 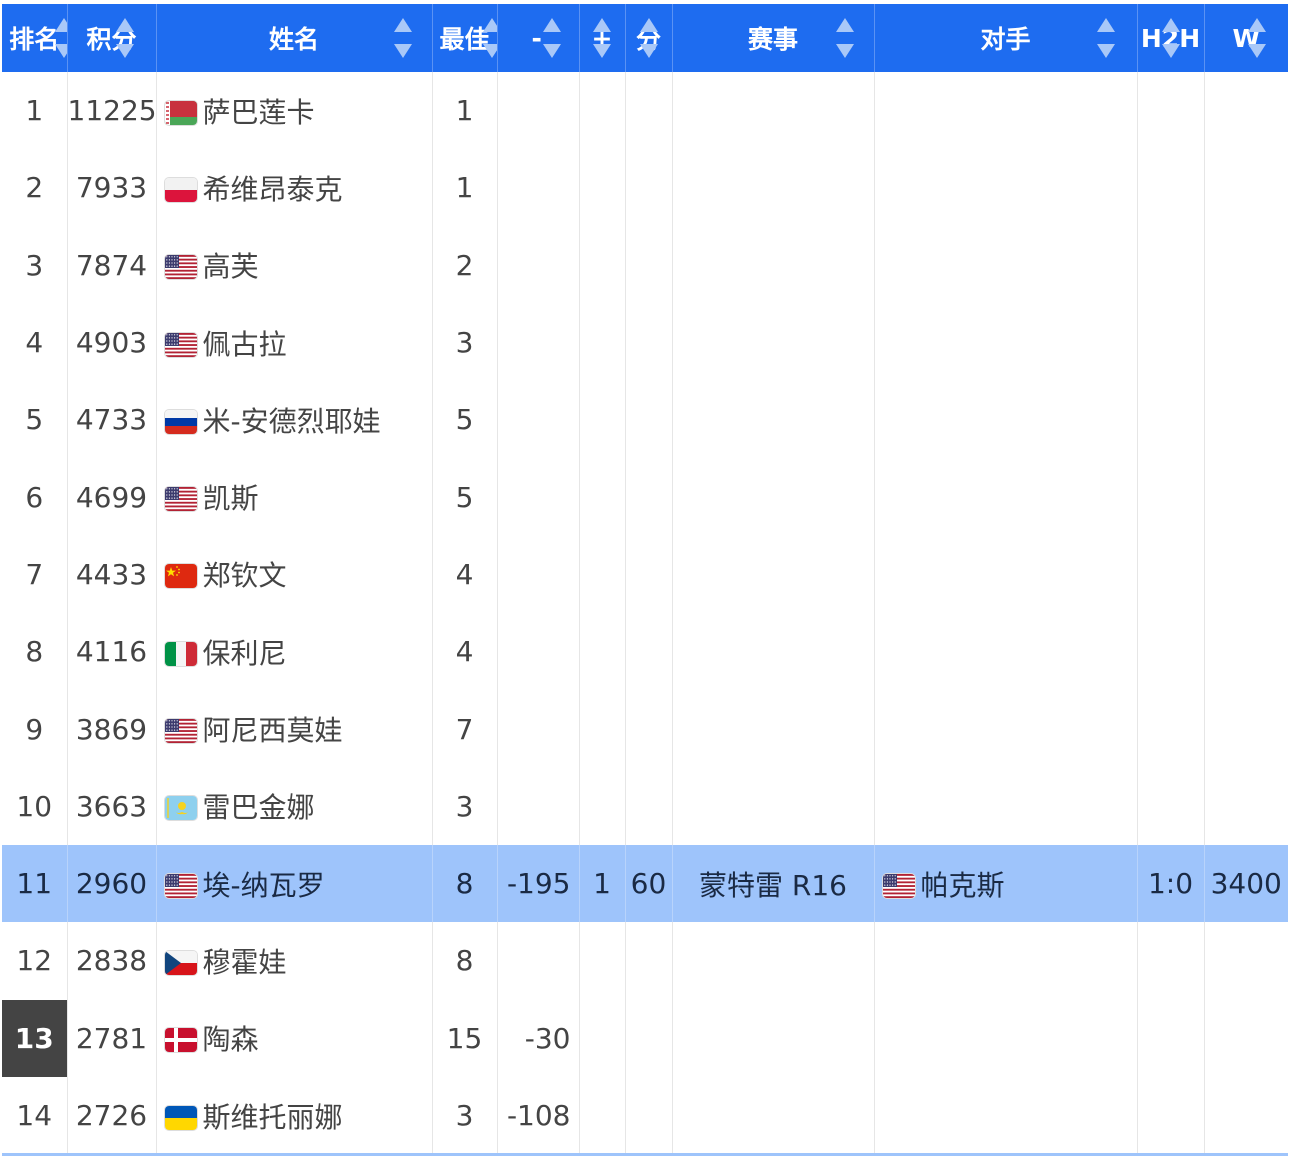 What do you see at coordinates (112, 188) in the screenshot?
I see `points-cell: 7933` at bounding box center [112, 188].